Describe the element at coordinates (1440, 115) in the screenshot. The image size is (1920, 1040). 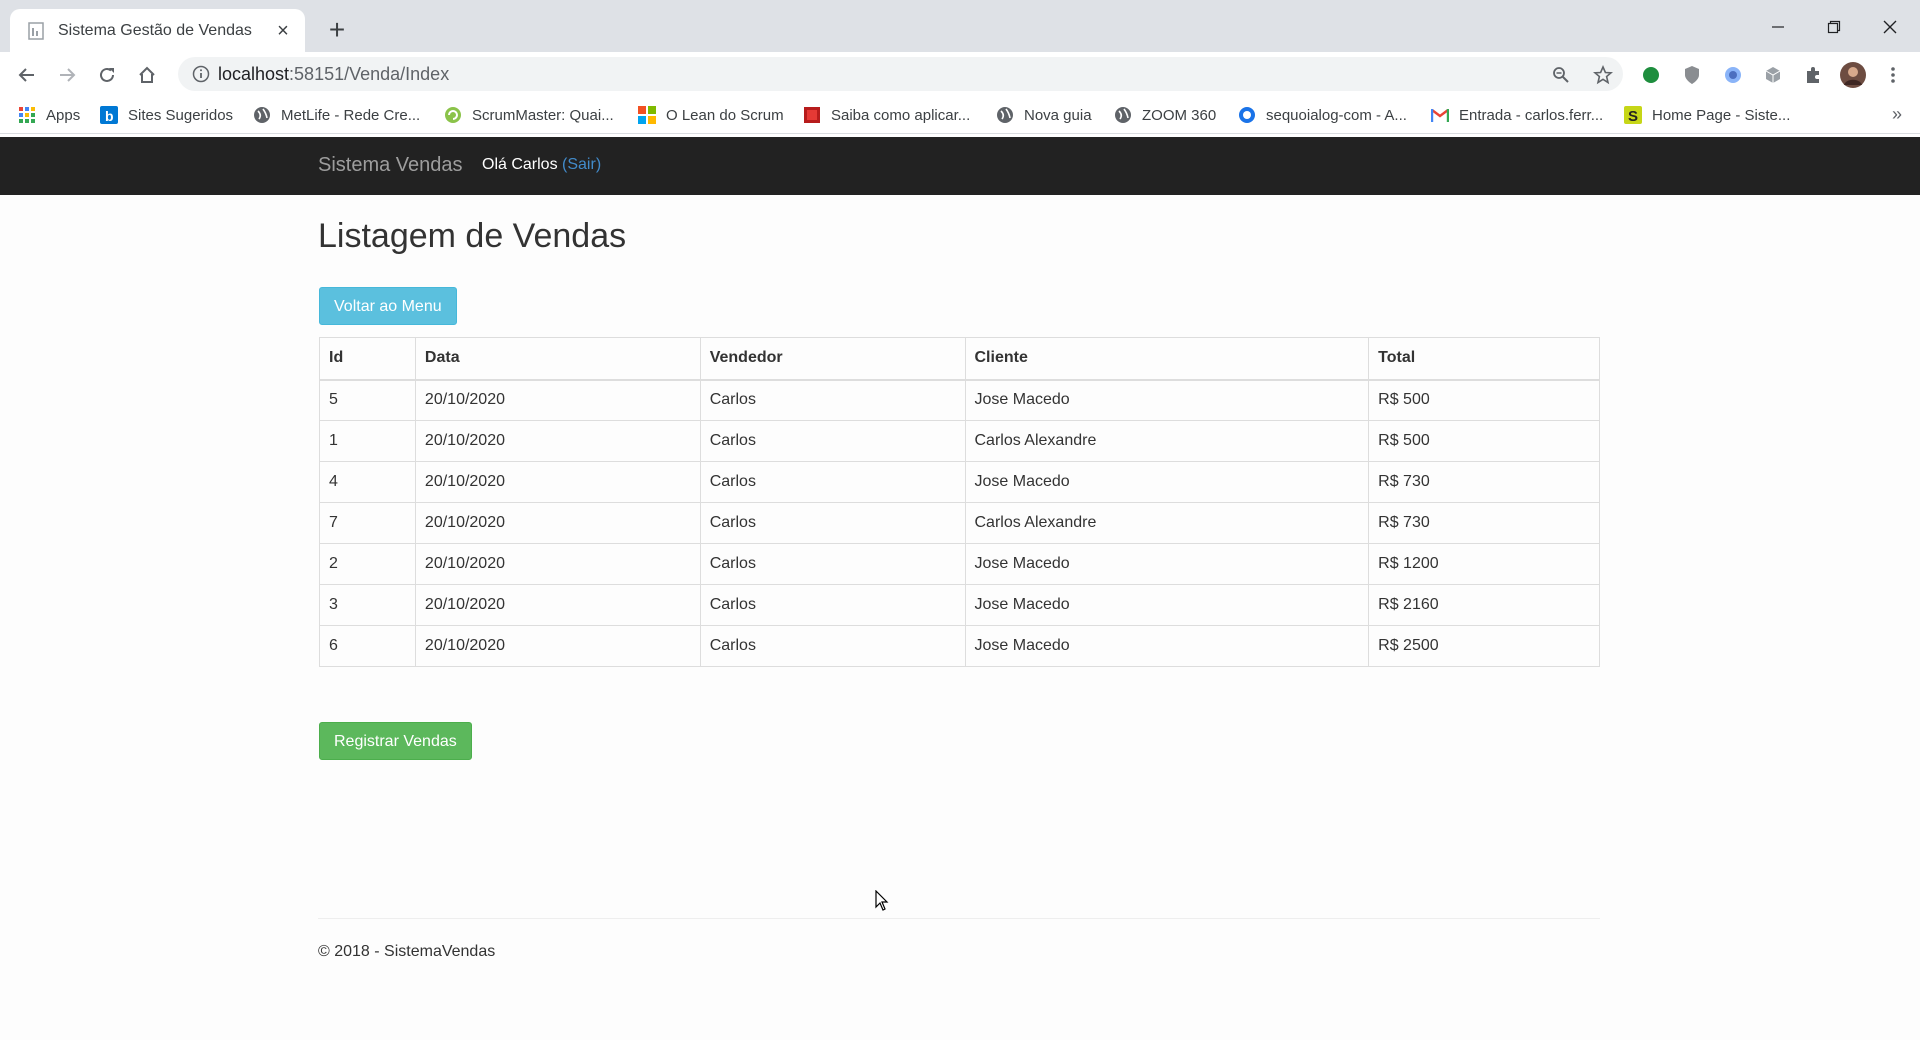
I see `gmail-icon` at that location.